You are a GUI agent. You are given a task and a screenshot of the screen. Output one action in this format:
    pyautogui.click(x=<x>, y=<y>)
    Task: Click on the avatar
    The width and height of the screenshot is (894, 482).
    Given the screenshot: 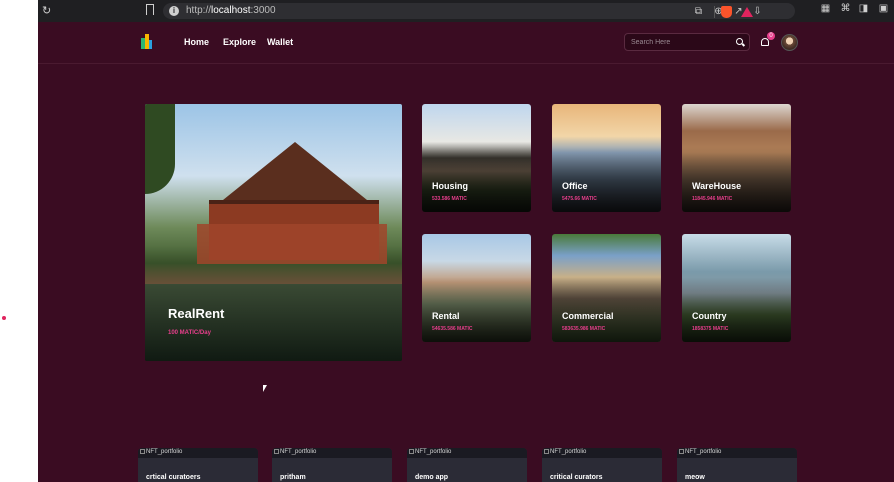 What is the action you would take?
    pyautogui.click(x=789, y=42)
    